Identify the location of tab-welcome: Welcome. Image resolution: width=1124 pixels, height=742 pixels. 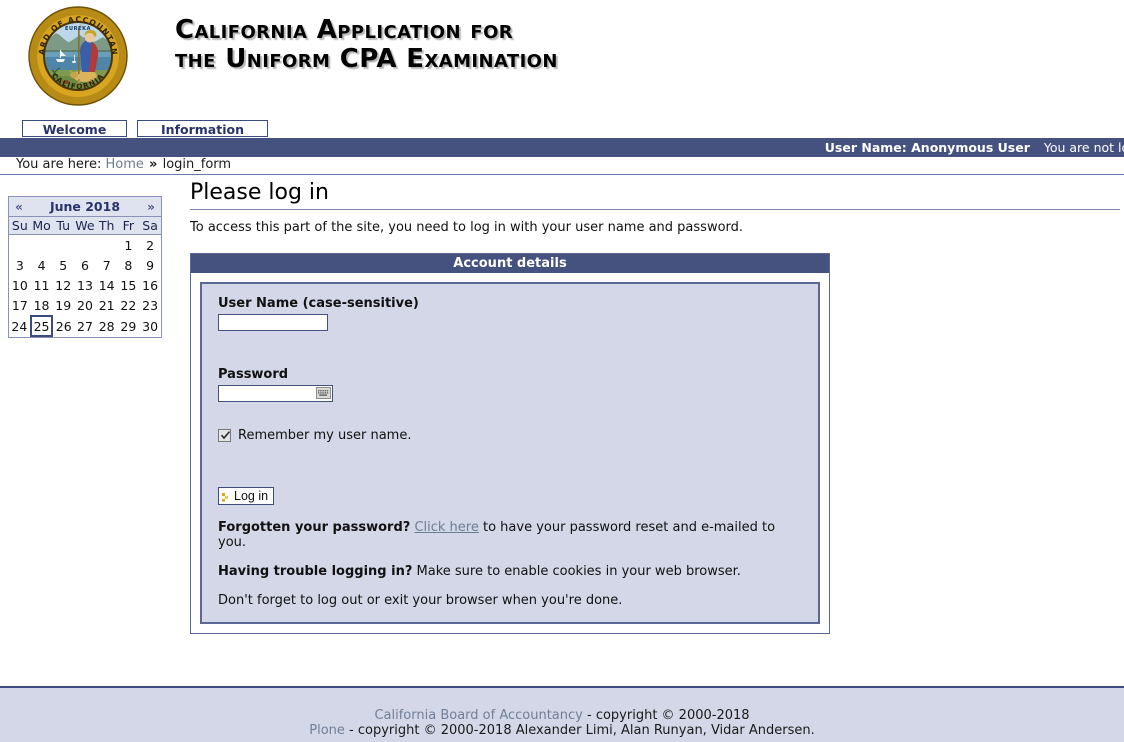
(74, 128).